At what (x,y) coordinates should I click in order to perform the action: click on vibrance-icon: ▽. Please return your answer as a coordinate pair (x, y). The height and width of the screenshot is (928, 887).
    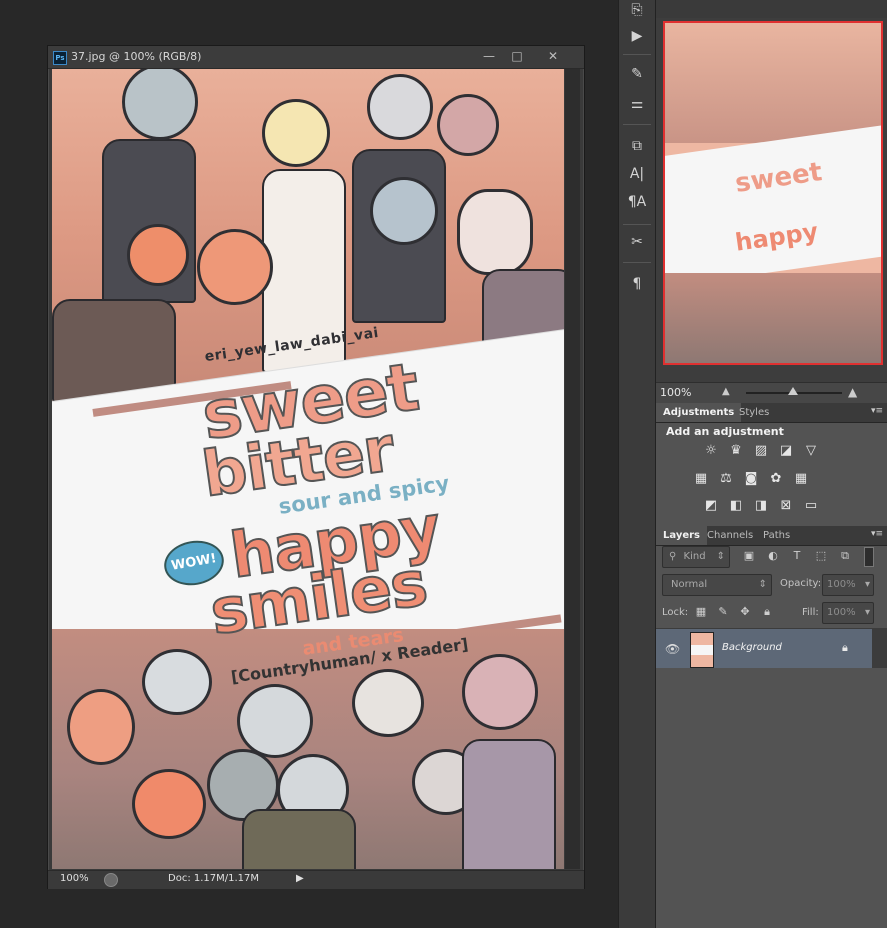
    Looking at the image, I should click on (811, 451).